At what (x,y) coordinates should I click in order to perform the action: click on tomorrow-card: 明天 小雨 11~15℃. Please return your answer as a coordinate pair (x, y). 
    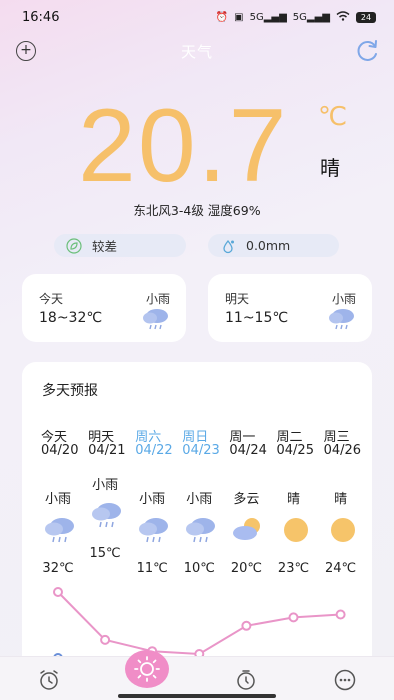
    Looking at the image, I should click on (290, 308).